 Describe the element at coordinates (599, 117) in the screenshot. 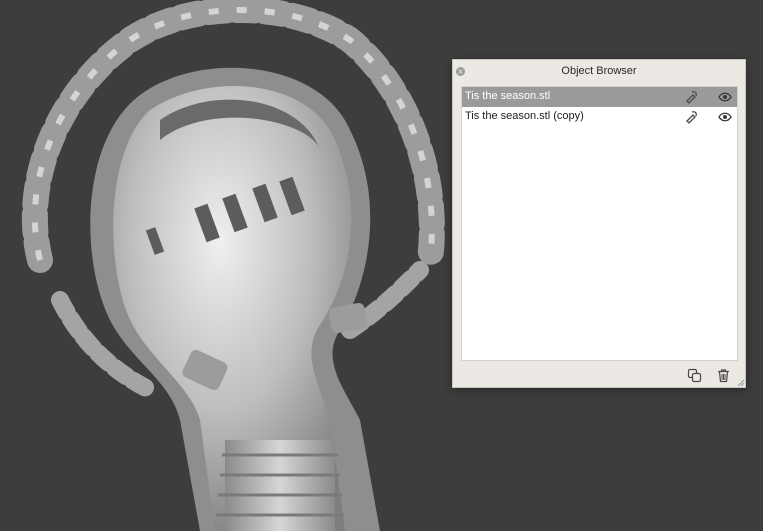

I see `list-item: Tis the season.stl (copy)` at that location.